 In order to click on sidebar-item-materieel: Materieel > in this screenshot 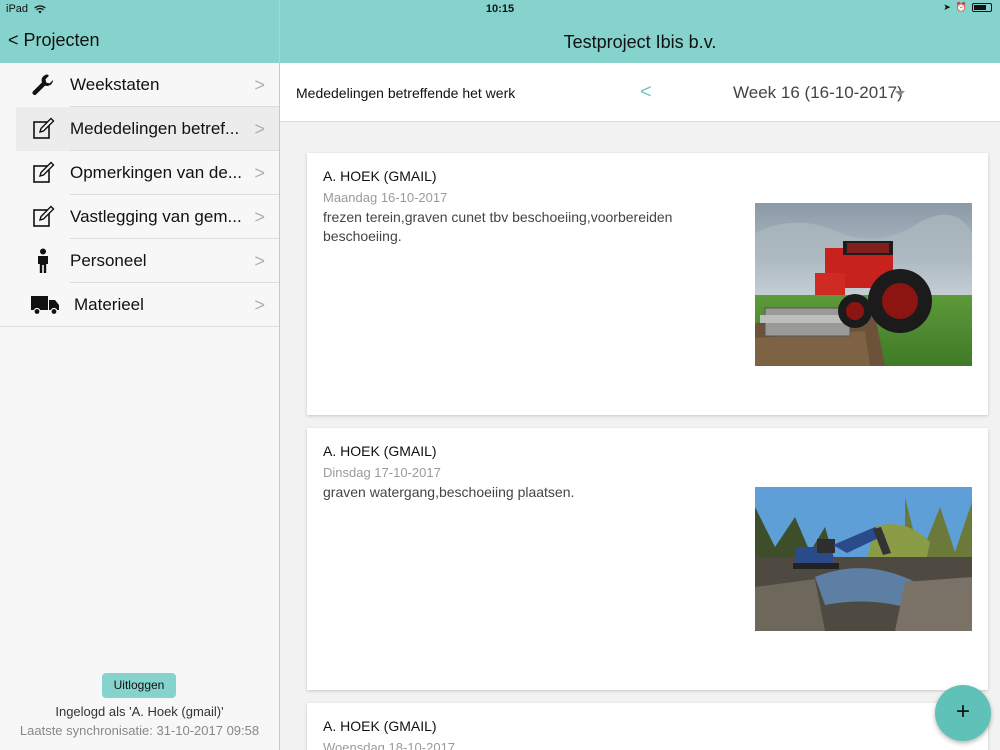, I will do `click(139, 305)`.